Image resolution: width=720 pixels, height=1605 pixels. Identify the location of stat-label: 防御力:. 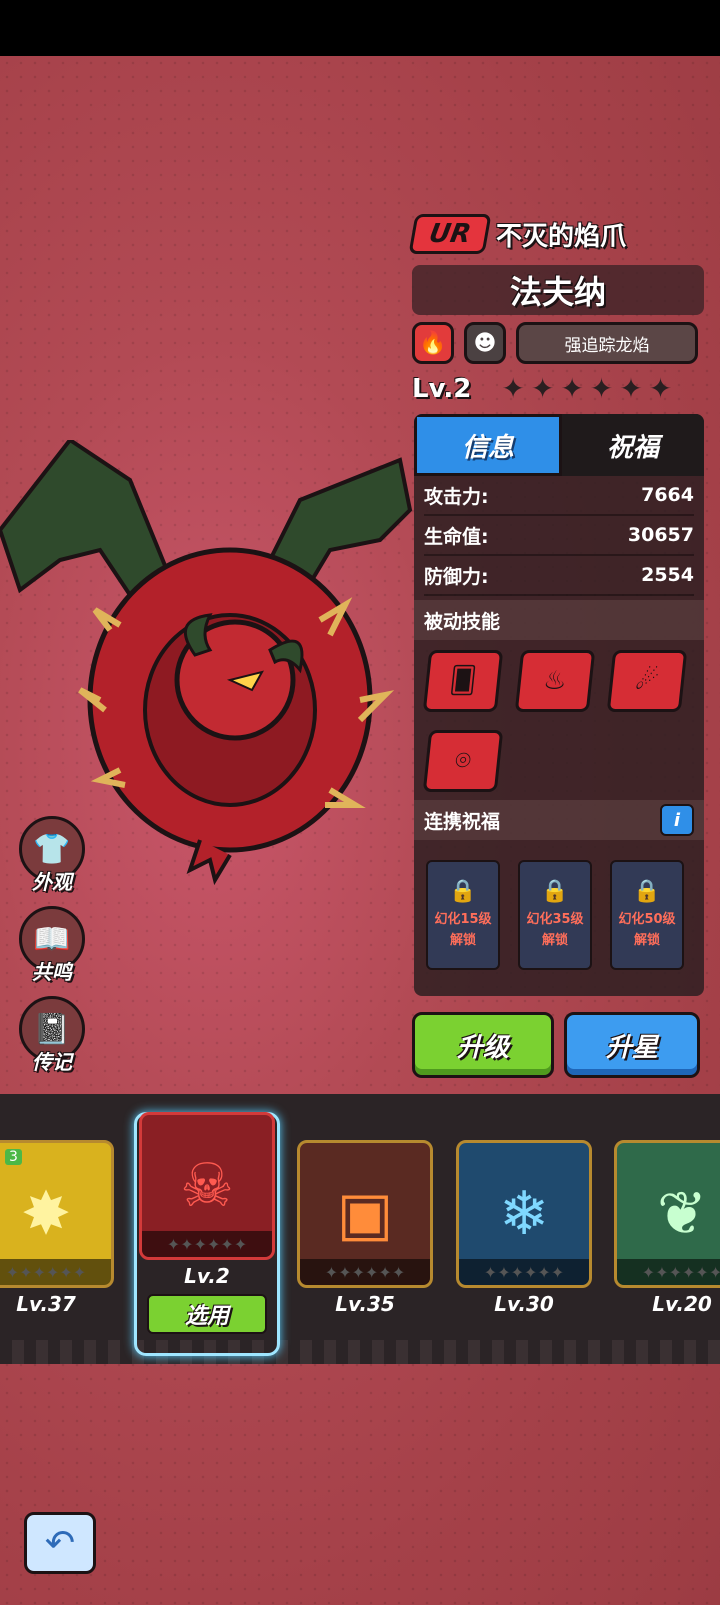
(456, 576).